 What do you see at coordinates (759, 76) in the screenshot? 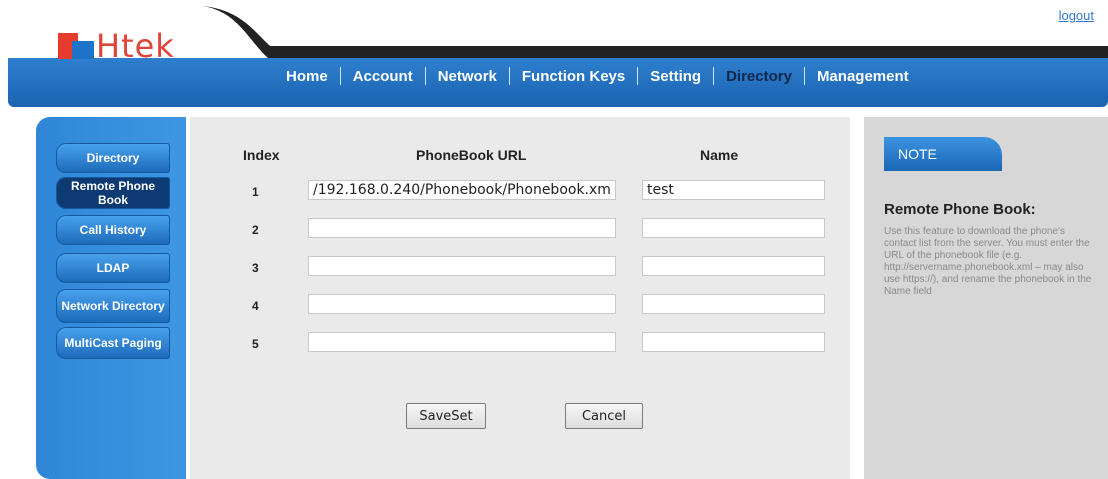
I see `nav-directory: Directory` at bounding box center [759, 76].